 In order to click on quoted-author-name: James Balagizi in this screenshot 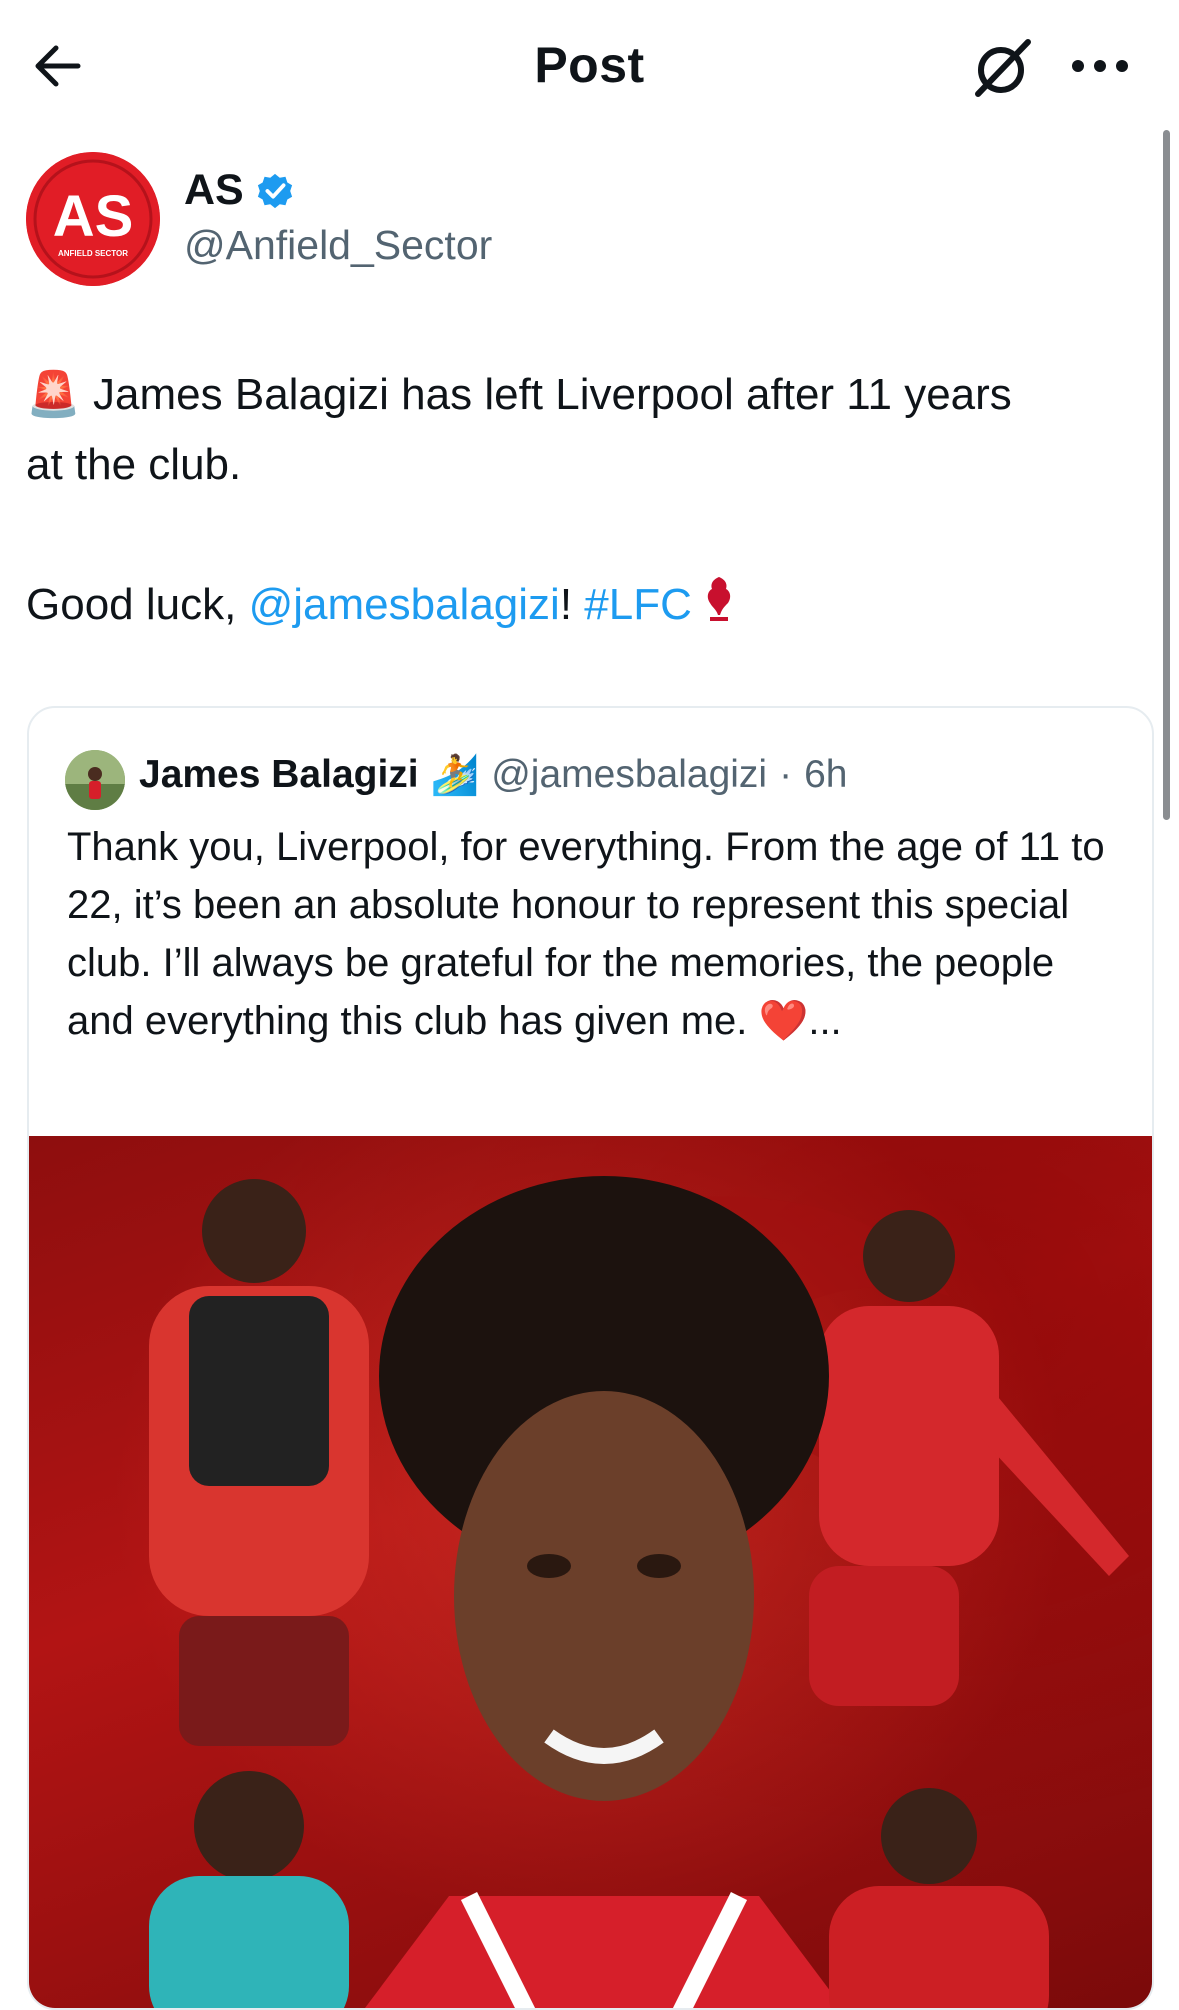, I will do `click(279, 775)`.